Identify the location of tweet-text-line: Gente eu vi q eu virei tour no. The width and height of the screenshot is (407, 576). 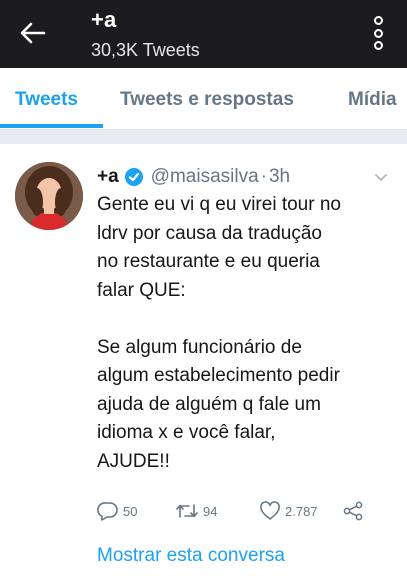
(219, 204).